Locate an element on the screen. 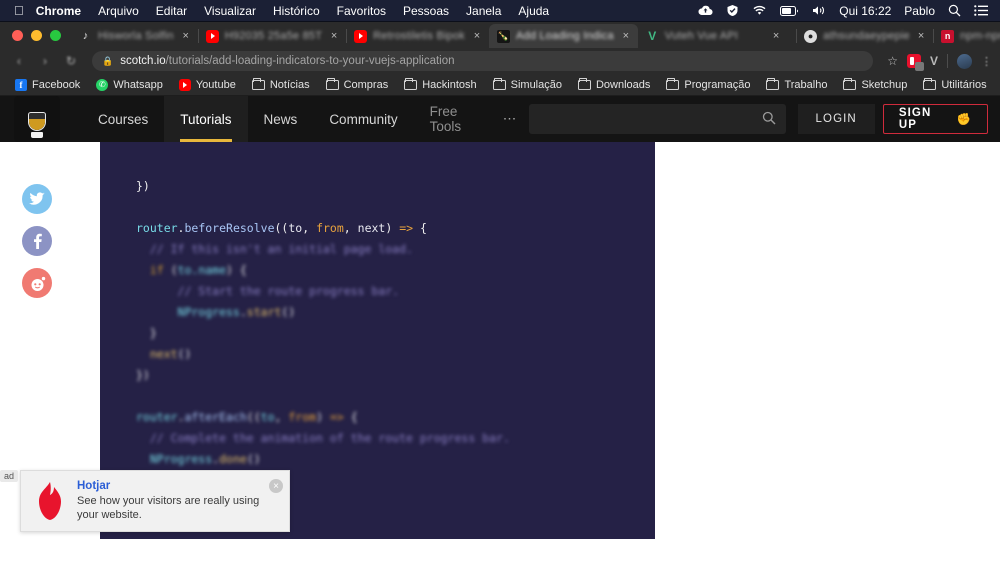 This screenshot has width=1000, height=565. menubar-item-ajuda: Ajuda is located at coordinates (533, 11).